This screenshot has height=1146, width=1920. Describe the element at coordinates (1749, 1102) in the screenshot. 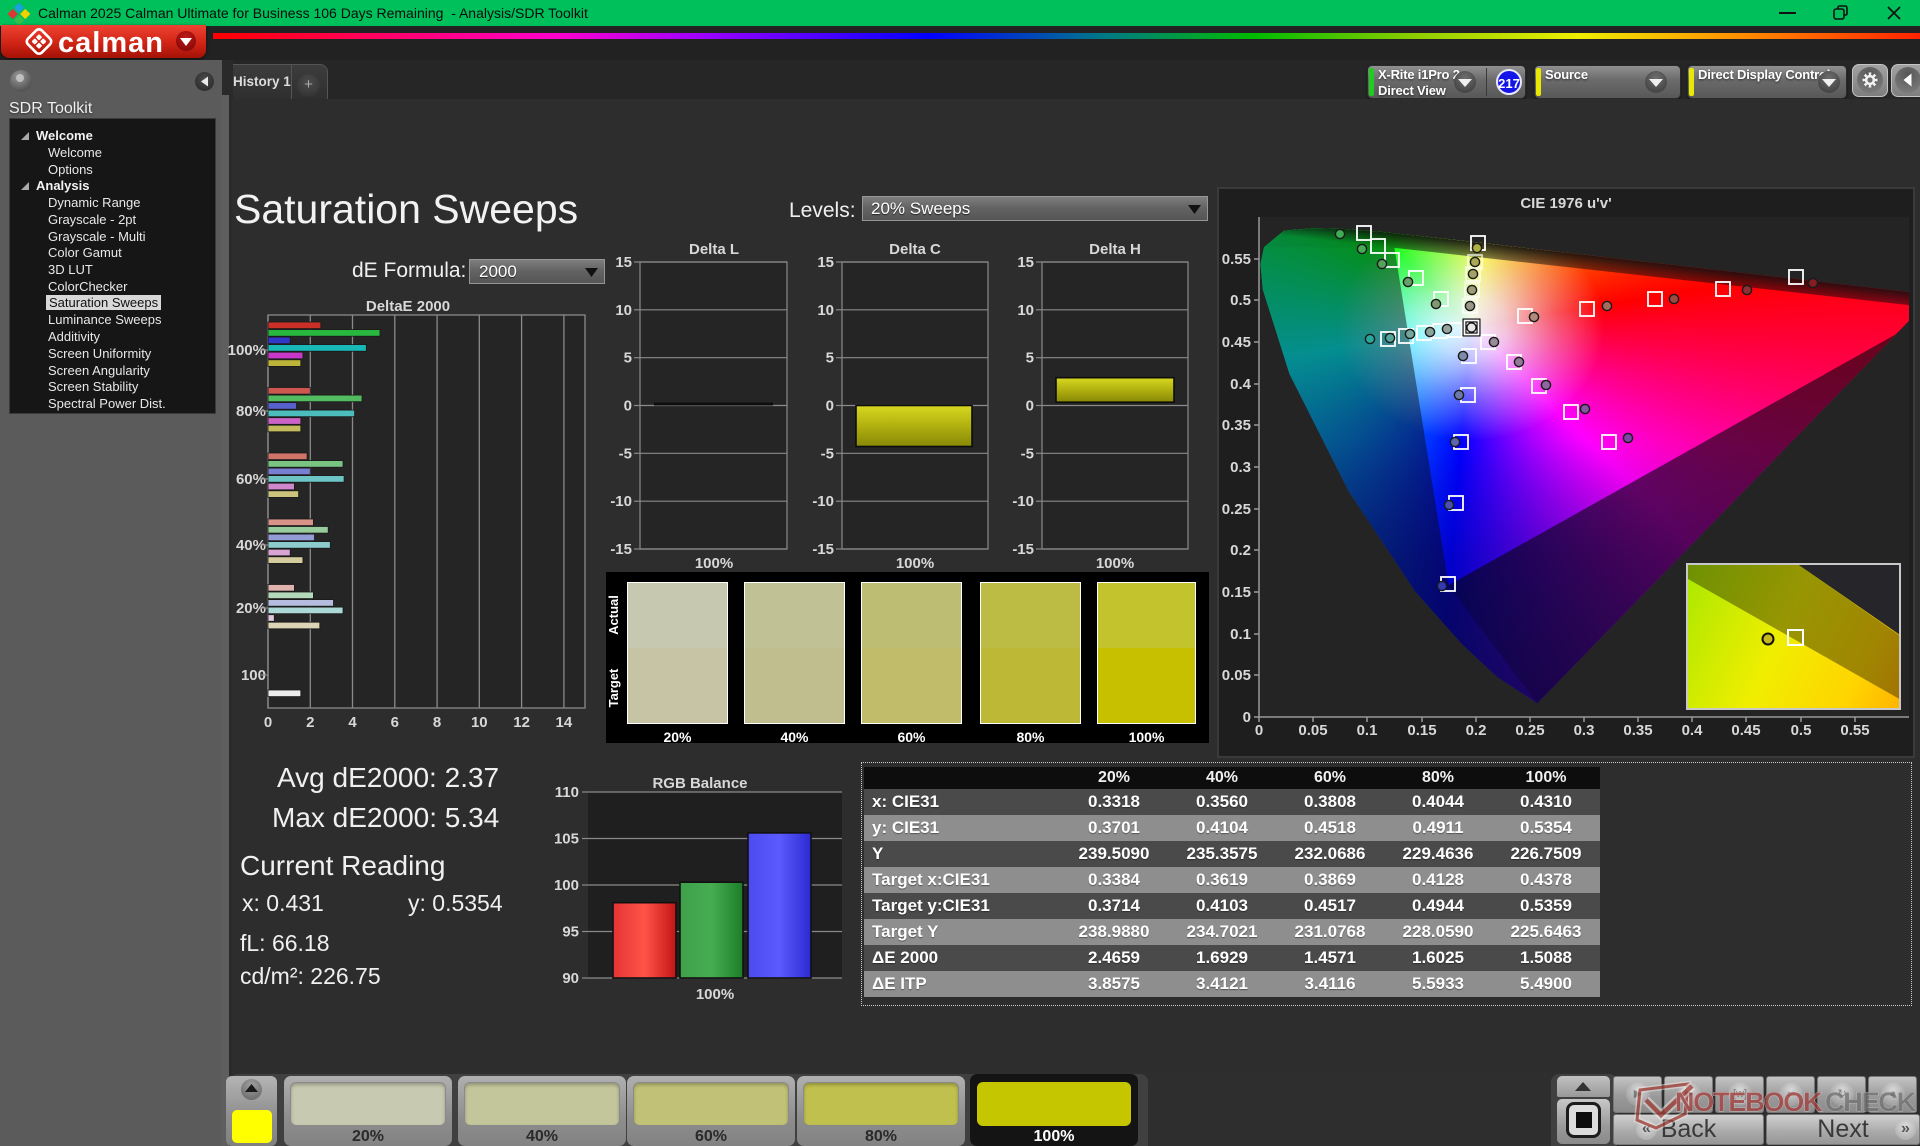

I see `svg-text: NOTEBOOK` at that location.